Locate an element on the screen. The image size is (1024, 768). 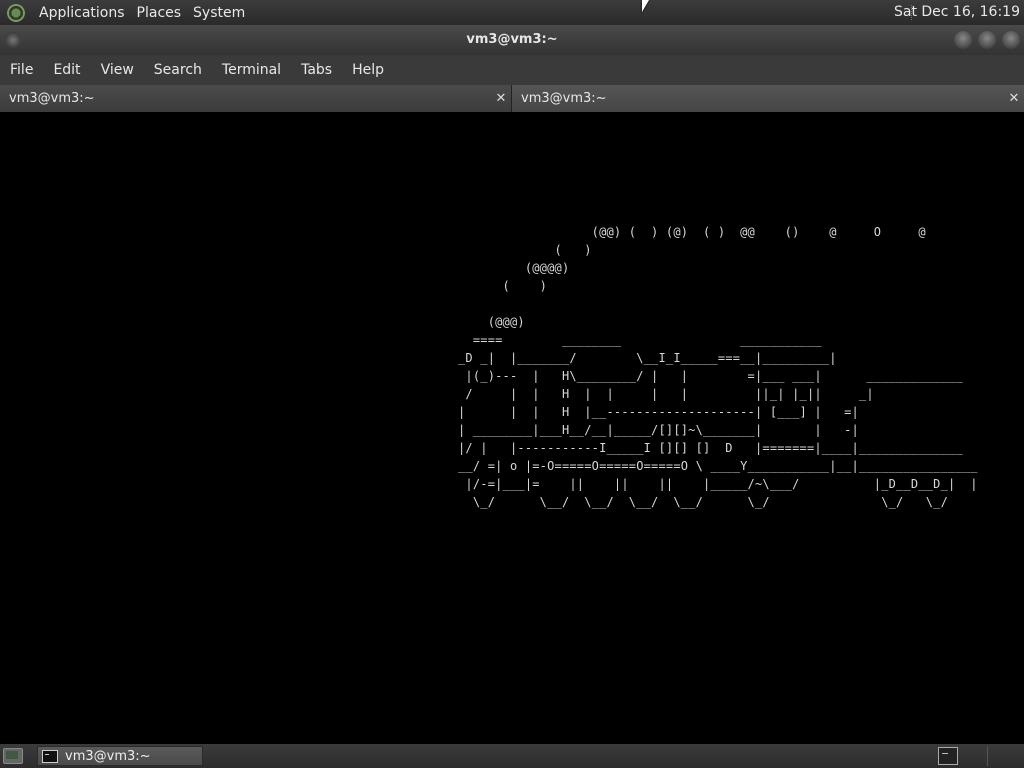
tab-2: vm3@vm3:~ ✕ is located at coordinates (768, 98).